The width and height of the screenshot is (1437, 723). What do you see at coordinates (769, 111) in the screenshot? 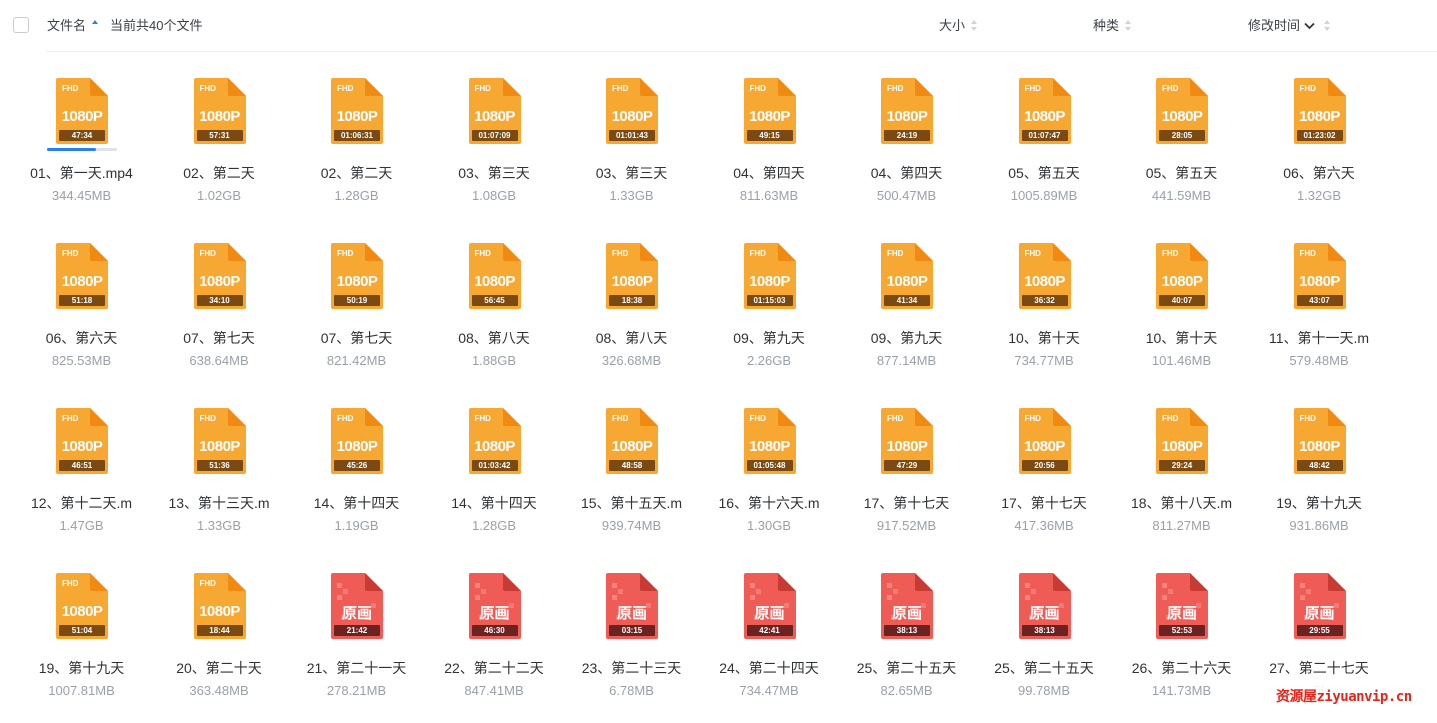
I see `video-file-icon: FHD 1080P 49:15` at bounding box center [769, 111].